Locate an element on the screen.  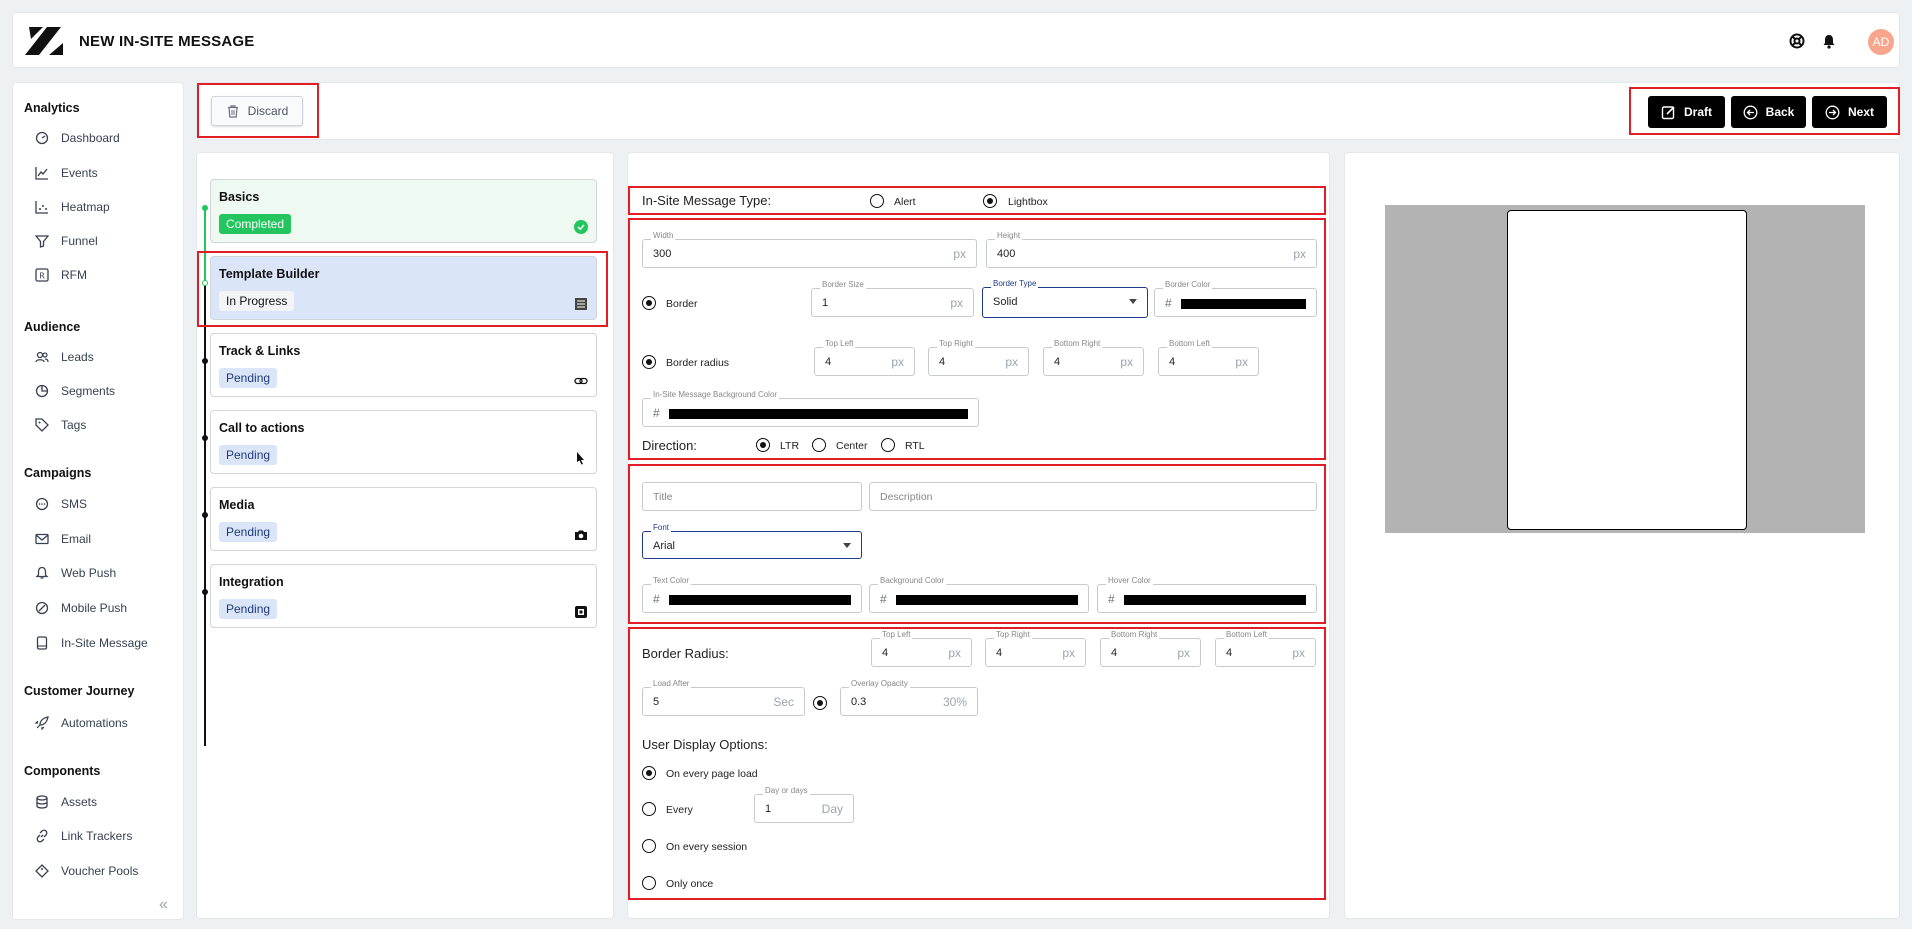
preview-overlay is located at coordinates (1625, 369).